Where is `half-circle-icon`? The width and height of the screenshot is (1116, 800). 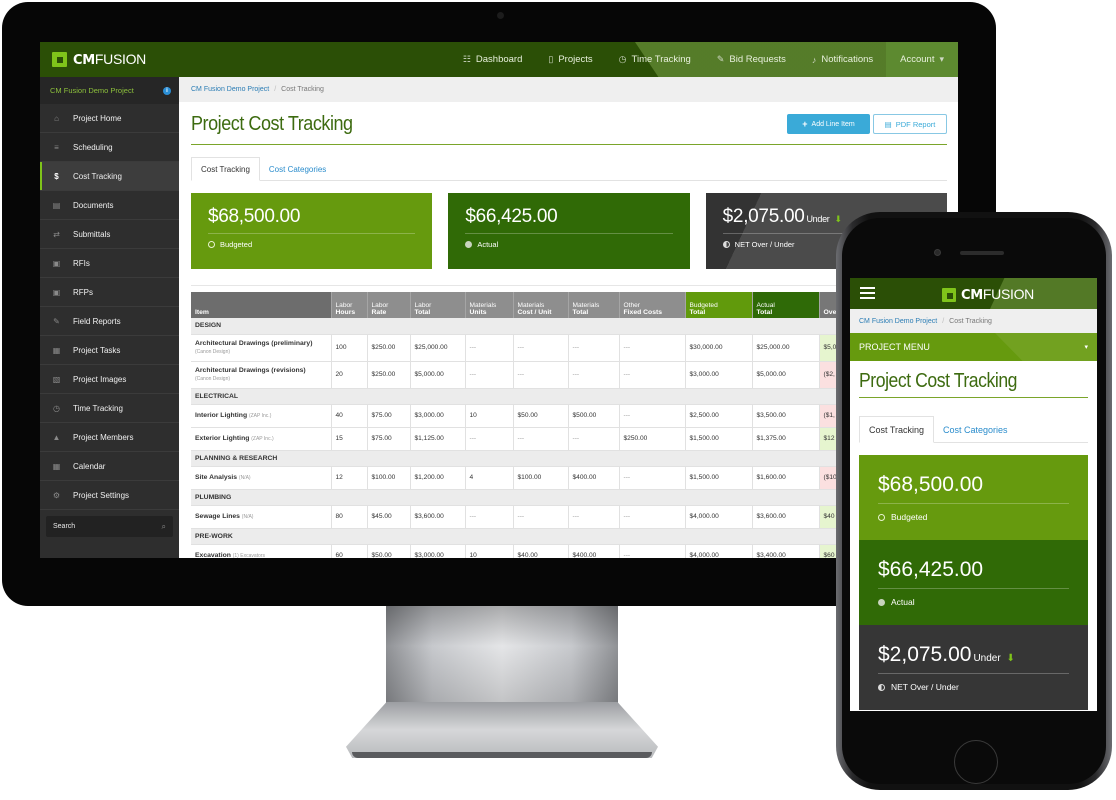 half-circle-icon is located at coordinates (726, 244).